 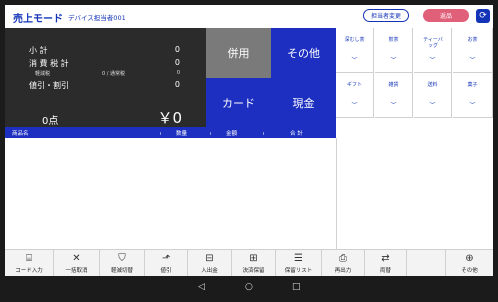 What do you see at coordinates (29, 271) in the screenshot?
I see `toolbar-label: コード入力` at bounding box center [29, 271].